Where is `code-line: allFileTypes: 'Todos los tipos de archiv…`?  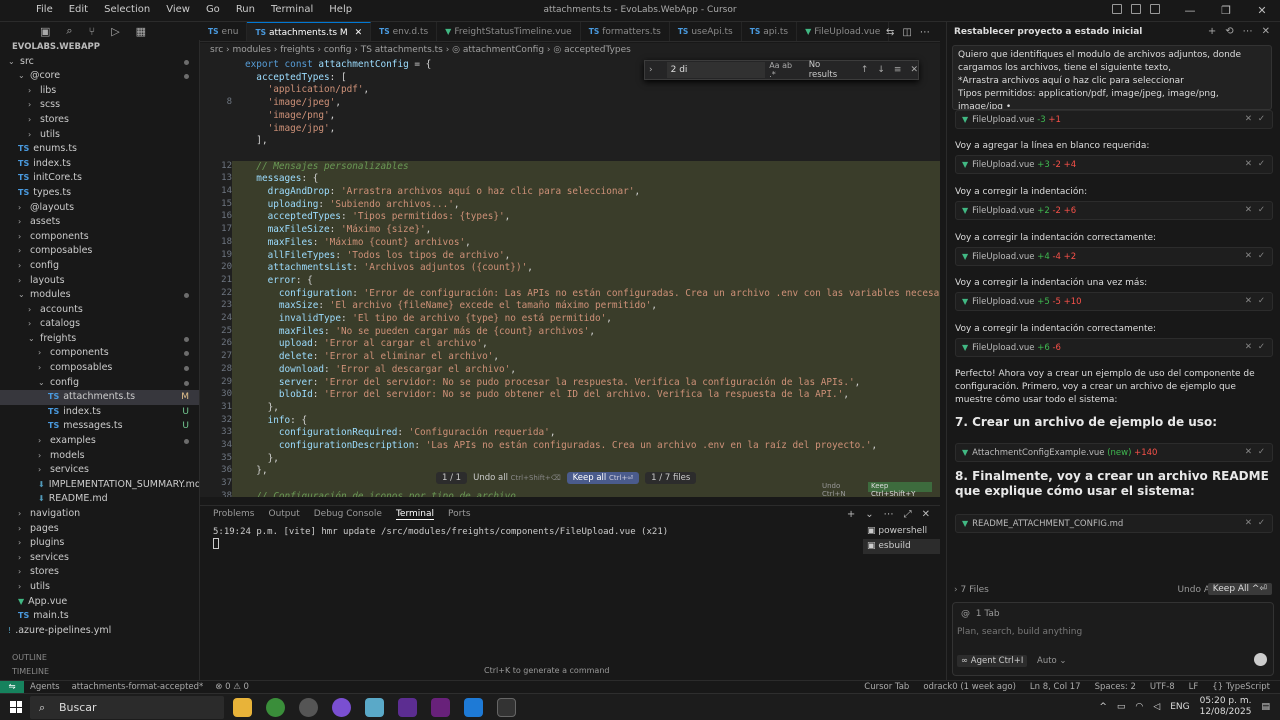
code-line: allFileTypes: 'Todos los tipos de archiv… is located at coordinates (378, 255).